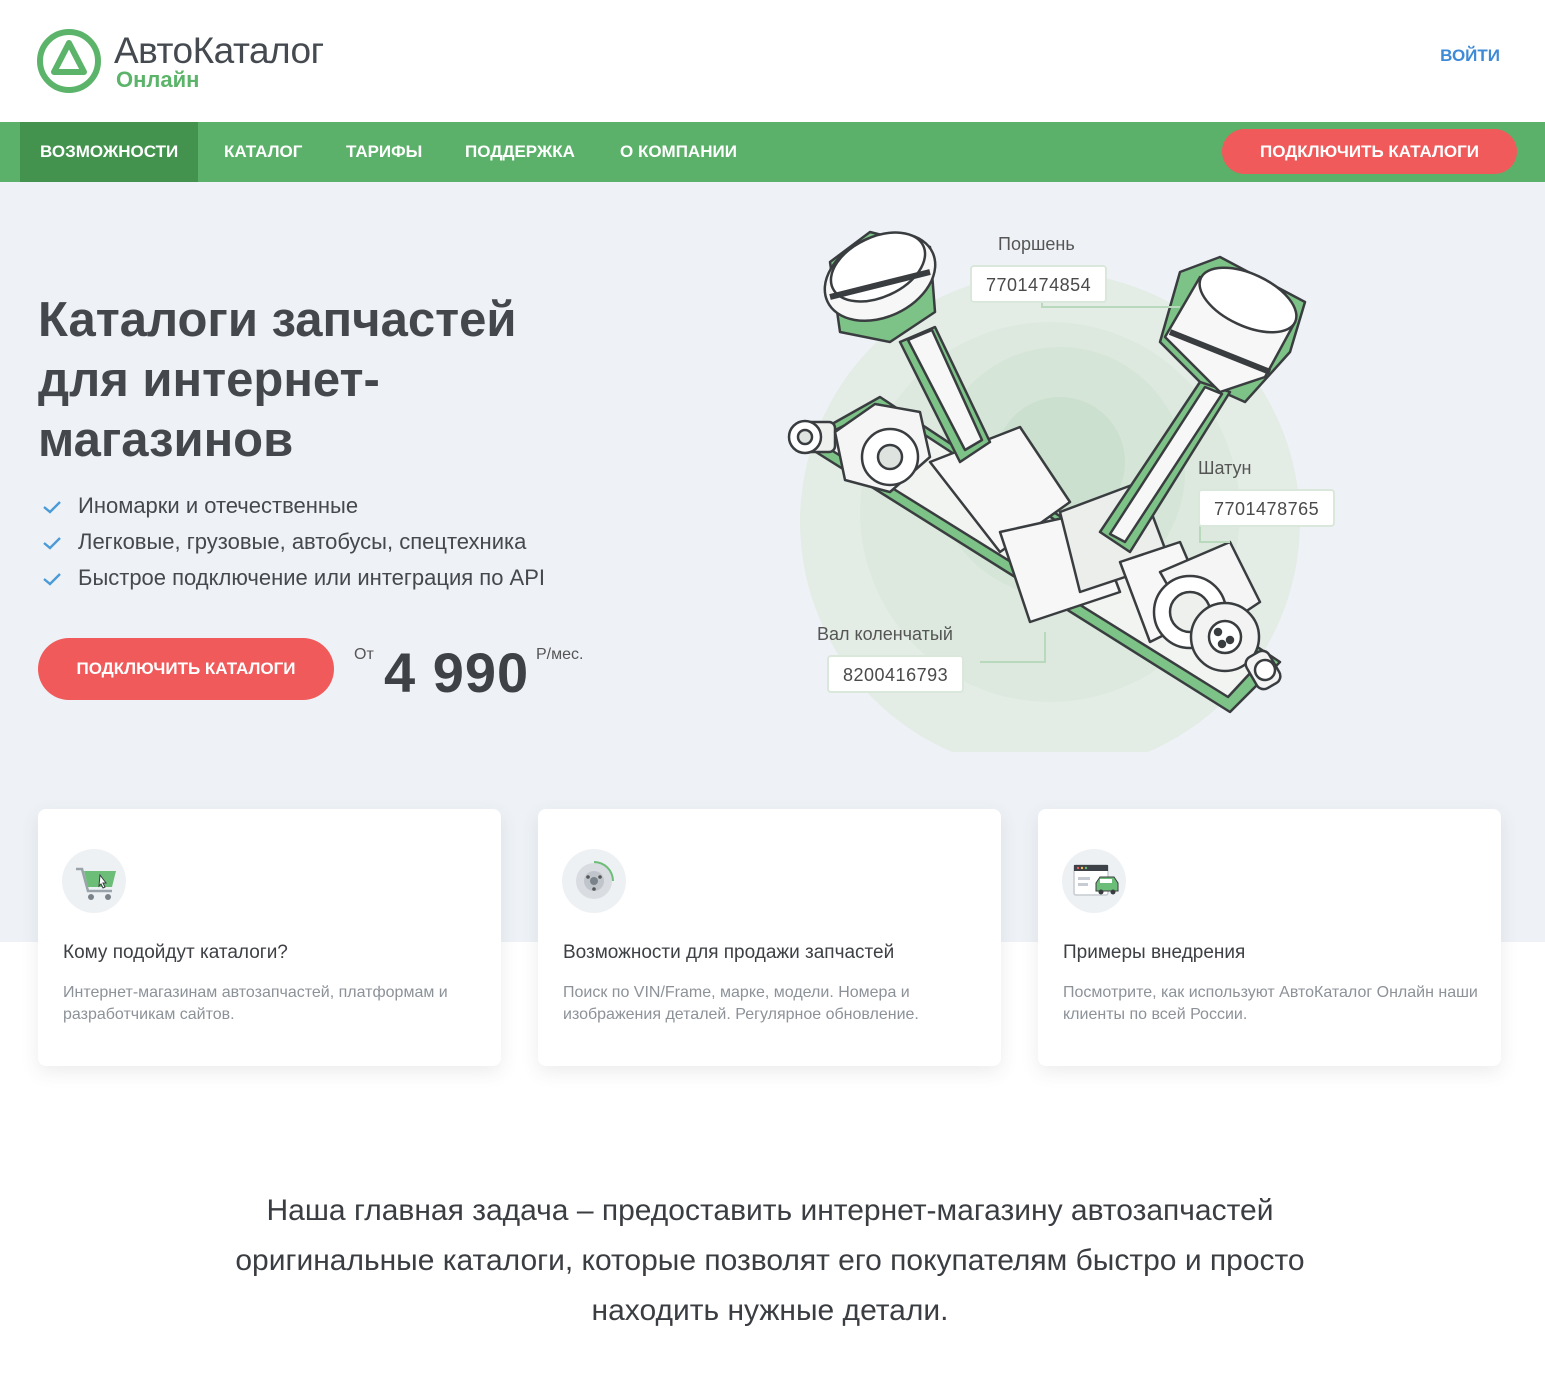  What do you see at coordinates (263, 152) in the screenshot?
I see `nav-item-catalog: КАТАЛОГ` at bounding box center [263, 152].